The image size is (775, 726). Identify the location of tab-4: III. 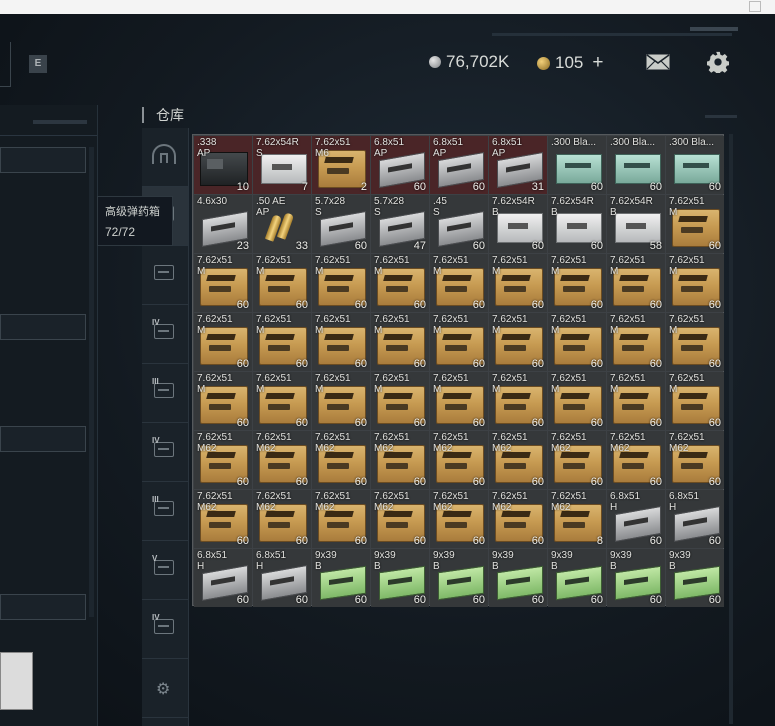
(165, 393).